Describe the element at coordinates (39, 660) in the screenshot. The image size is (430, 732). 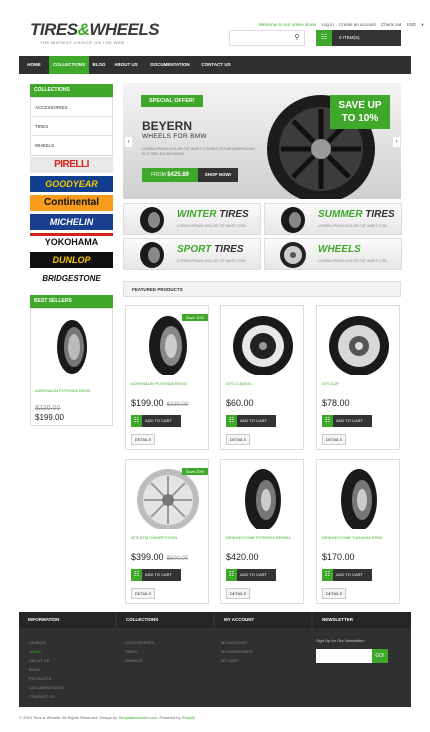
I see `footer-link-about-us: ABOUT US` at that location.